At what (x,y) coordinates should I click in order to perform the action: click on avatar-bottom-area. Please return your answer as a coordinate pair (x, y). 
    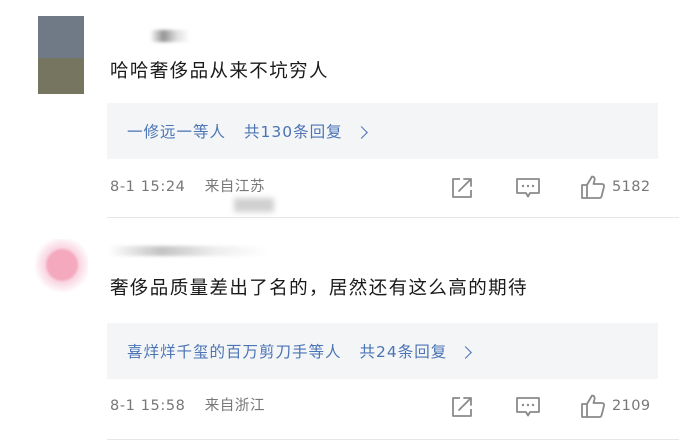
    Looking at the image, I should click on (61, 76).